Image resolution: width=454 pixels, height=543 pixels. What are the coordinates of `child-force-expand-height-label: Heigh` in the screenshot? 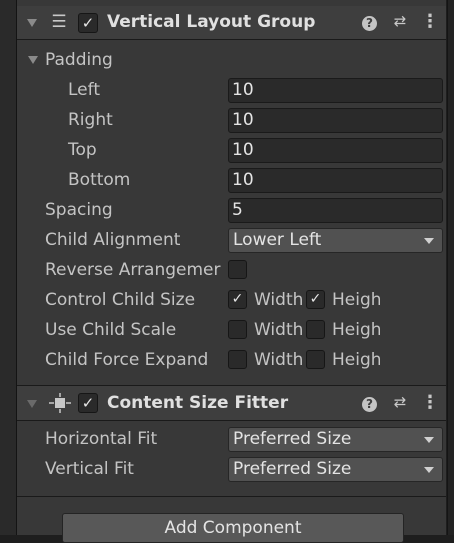 It's located at (356, 360).